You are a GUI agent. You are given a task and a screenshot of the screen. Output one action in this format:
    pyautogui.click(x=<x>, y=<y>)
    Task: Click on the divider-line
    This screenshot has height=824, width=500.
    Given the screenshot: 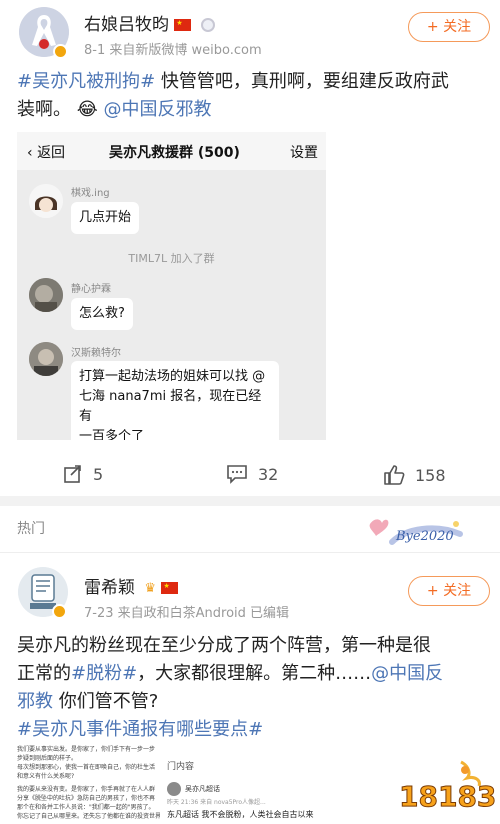 What is the action you would take?
    pyautogui.click(x=250, y=552)
    